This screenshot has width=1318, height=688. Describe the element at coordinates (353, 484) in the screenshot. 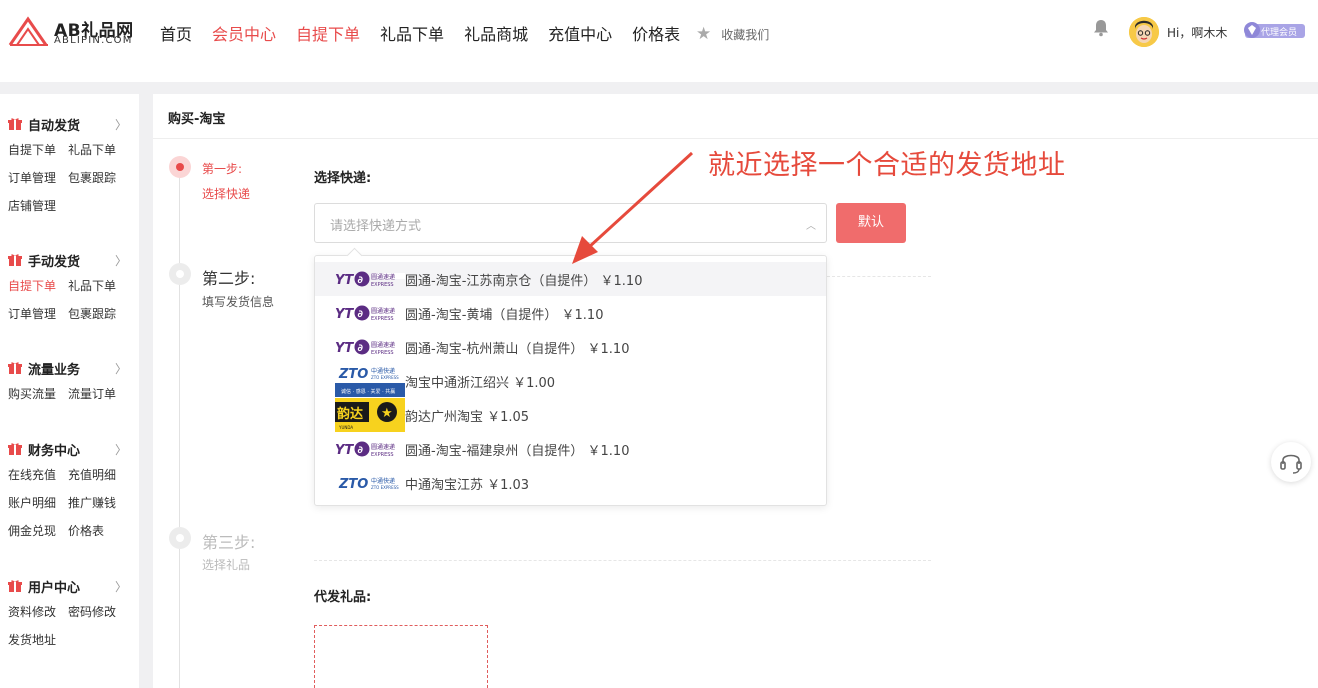

I see `svg-text: ZTO` at that location.